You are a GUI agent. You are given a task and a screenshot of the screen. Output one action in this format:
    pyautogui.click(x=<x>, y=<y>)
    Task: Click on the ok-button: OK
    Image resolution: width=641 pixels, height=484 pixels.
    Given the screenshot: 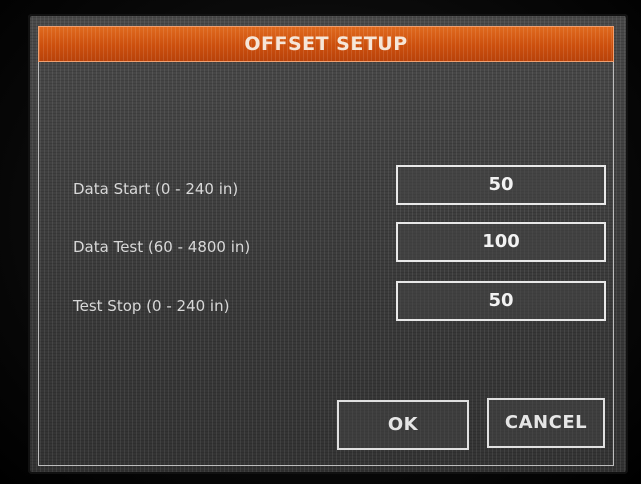 What is the action you would take?
    pyautogui.click(x=403, y=425)
    